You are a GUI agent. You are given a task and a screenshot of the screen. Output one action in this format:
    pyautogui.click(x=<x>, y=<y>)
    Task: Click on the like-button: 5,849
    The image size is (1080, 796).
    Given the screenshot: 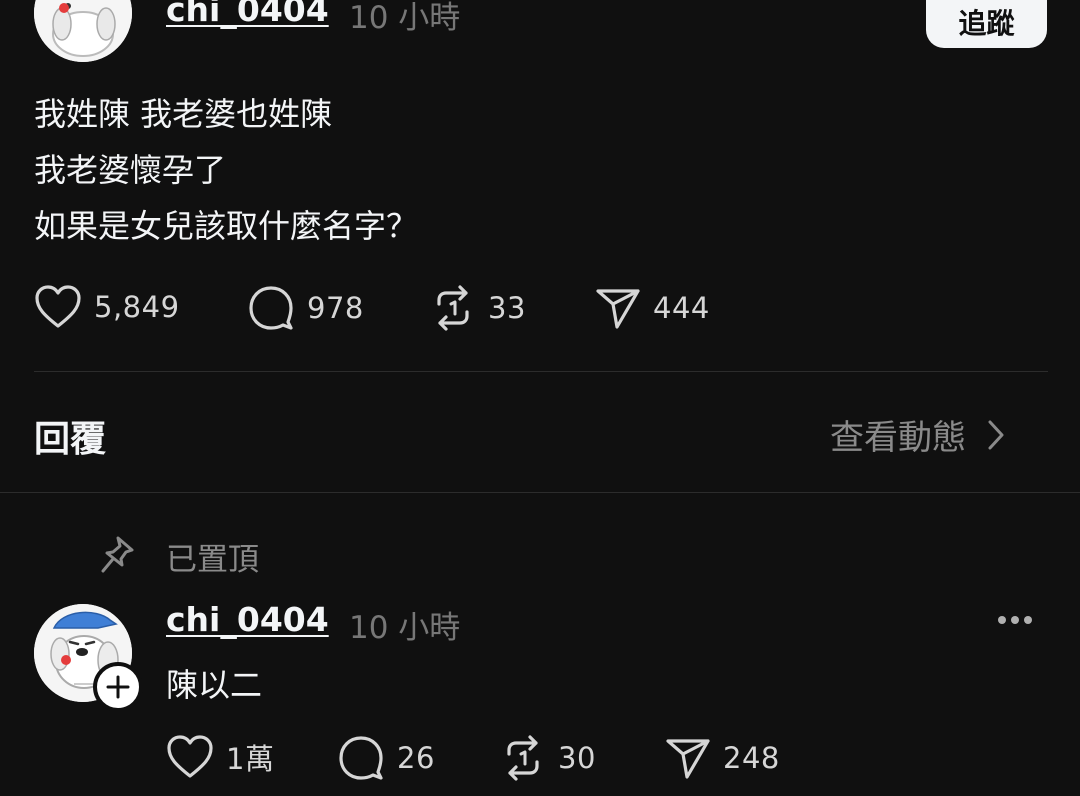 What is the action you would take?
    pyautogui.click(x=107, y=307)
    